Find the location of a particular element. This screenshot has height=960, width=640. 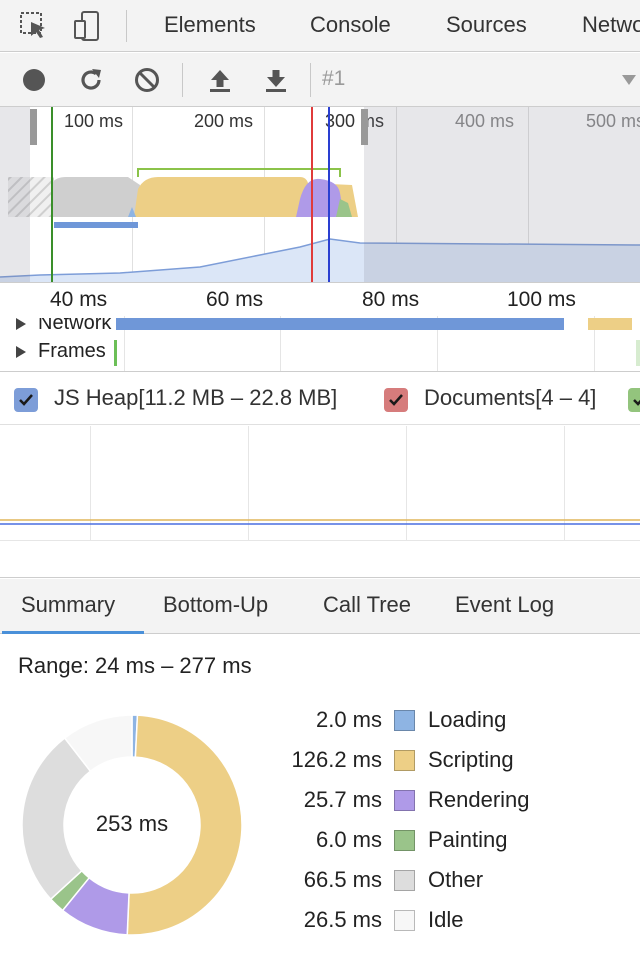

legend-row-loading: 2.0 ms Loading is located at coordinates (320, 723).